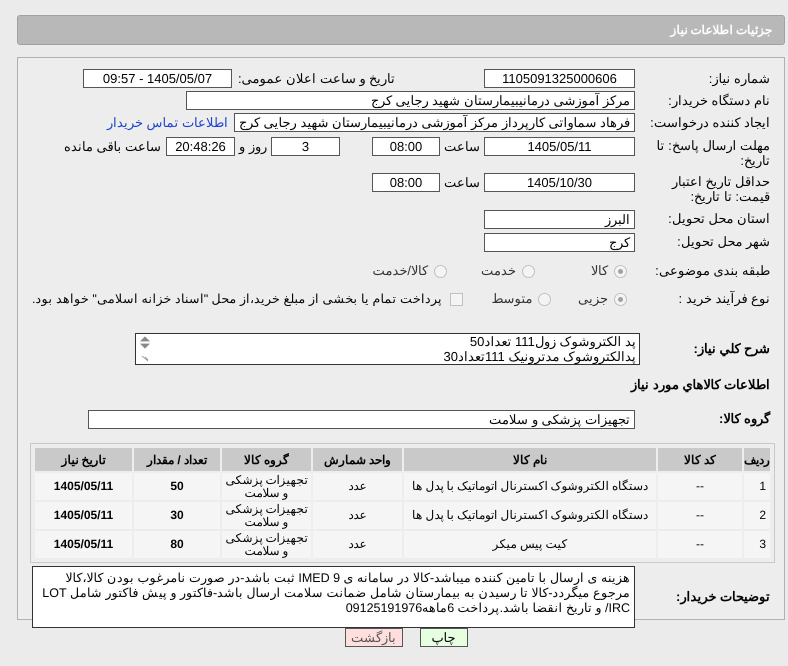  Describe the element at coordinates (744, 419) in the screenshot. I see `field-label: گروه کالا:` at that location.